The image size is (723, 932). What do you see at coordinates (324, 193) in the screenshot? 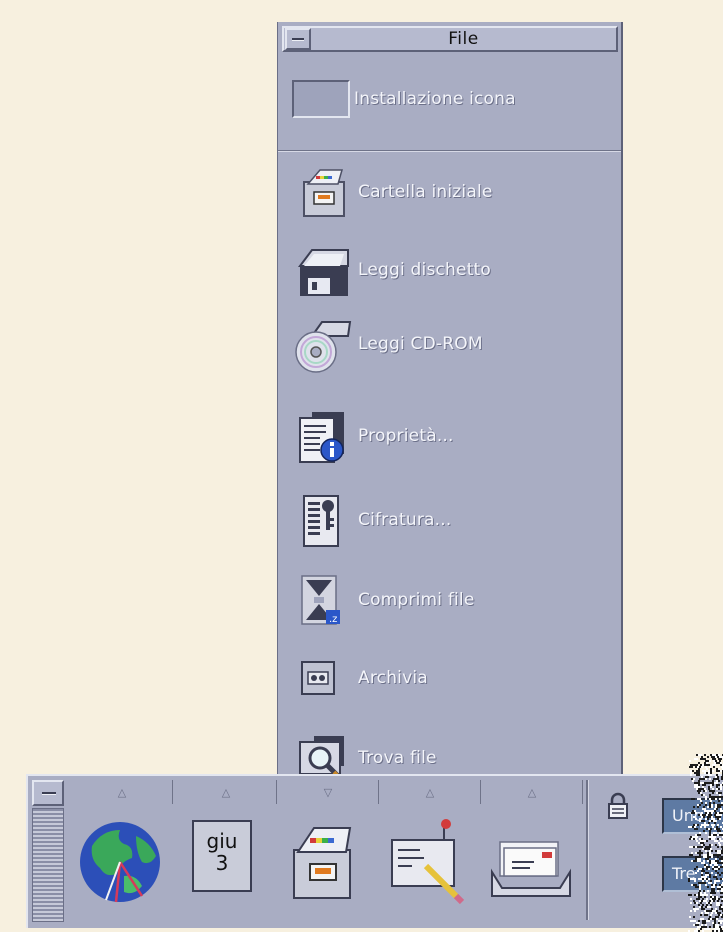
I see `home-folder-icon` at bounding box center [324, 193].